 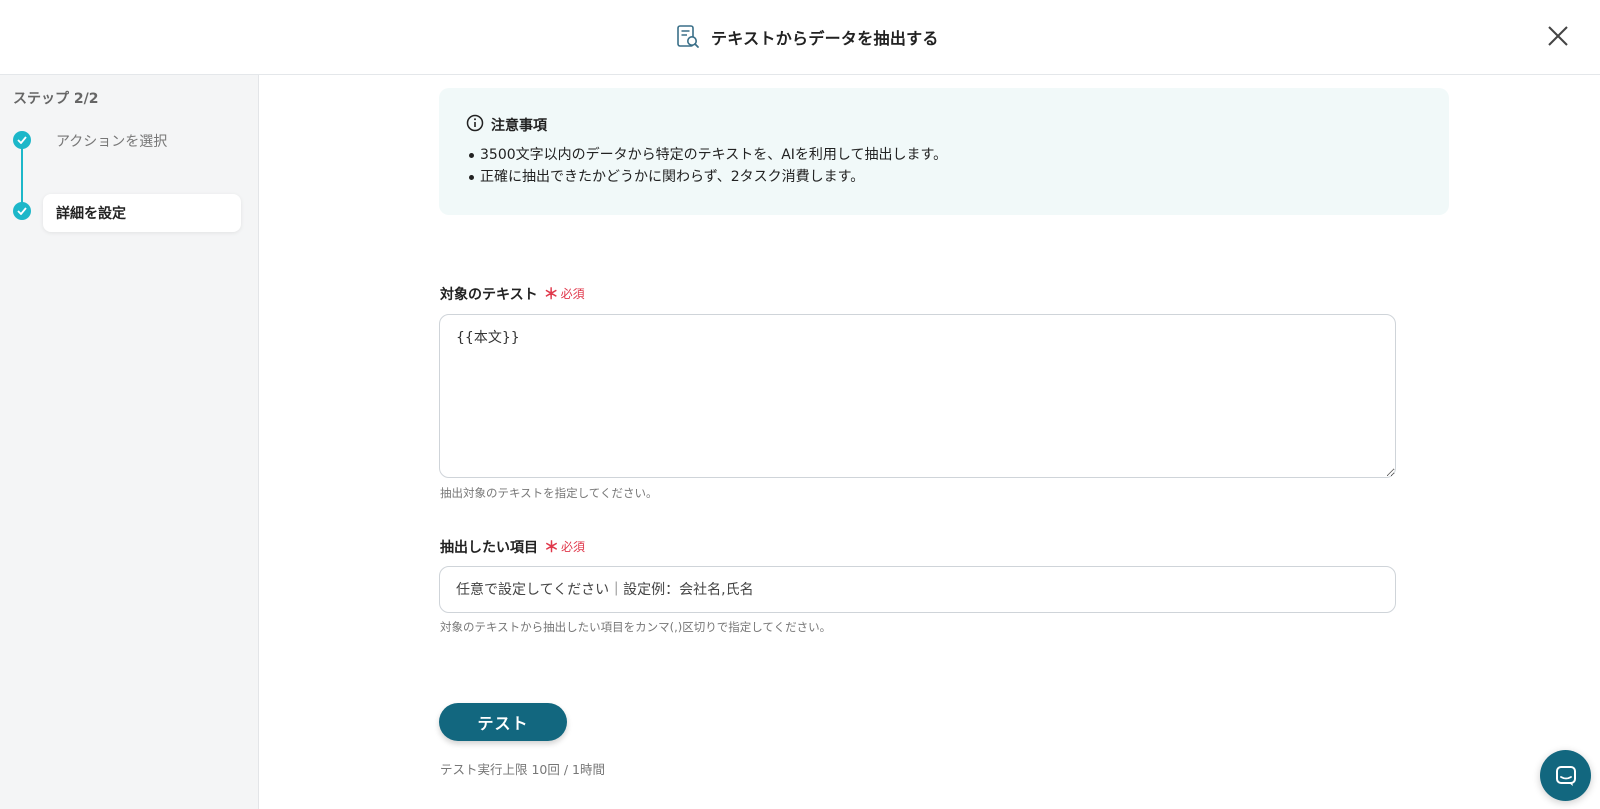 What do you see at coordinates (522, 769) in the screenshot?
I see `test-limit-text: テスト実行上限 10回 / 1時間` at bounding box center [522, 769].